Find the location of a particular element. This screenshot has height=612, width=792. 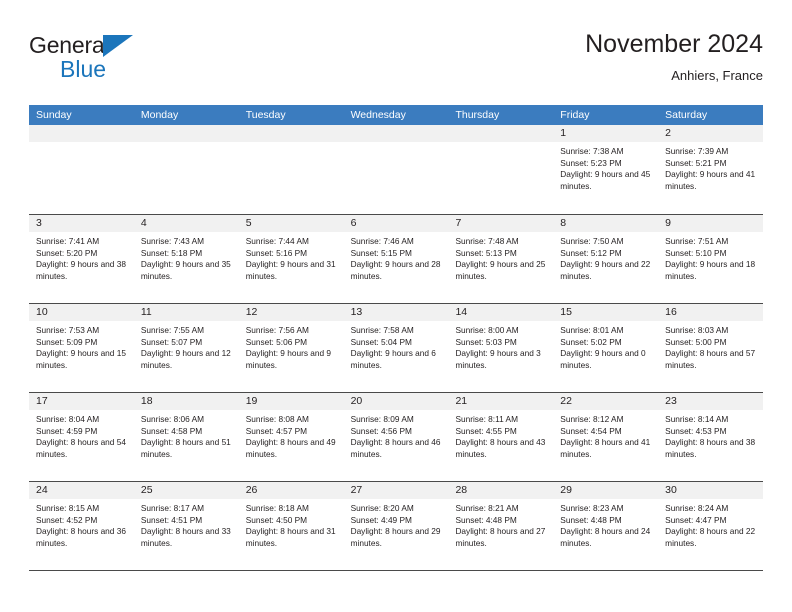

day-number: 16 is located at coordinates (711, 312).